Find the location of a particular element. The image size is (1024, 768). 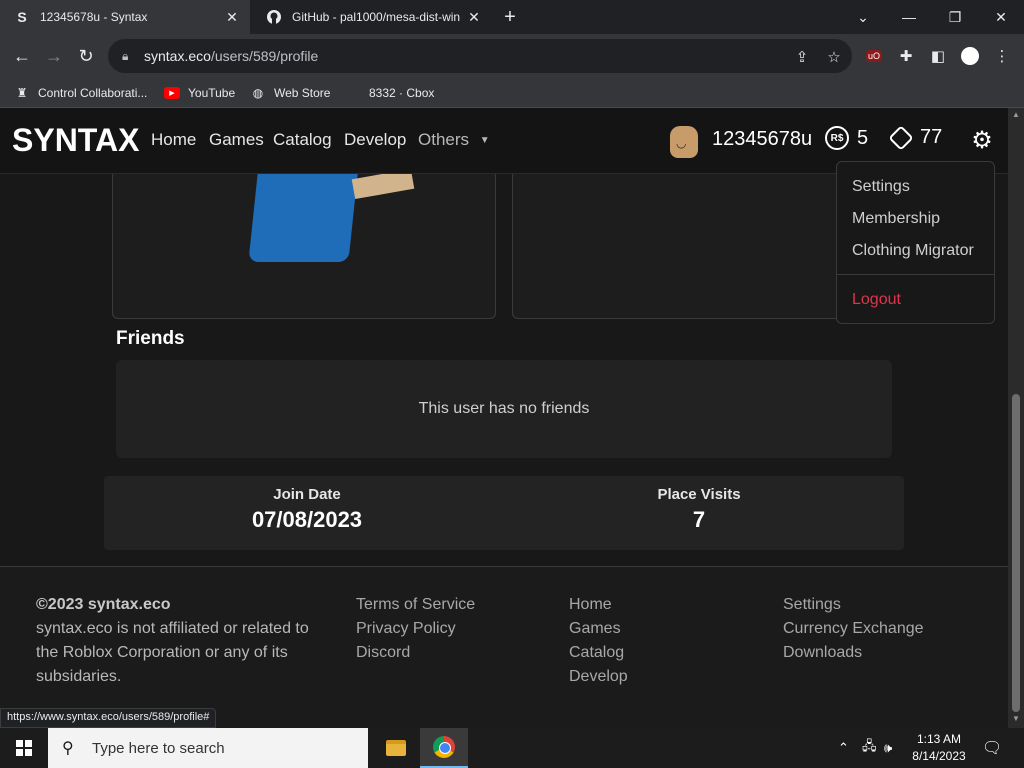

forward-arrow-icon: → is located at coordinates (54, 56).